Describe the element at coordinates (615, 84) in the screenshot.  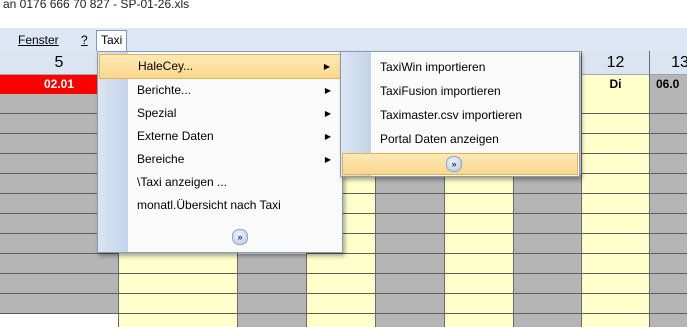
I see `date-cell-col12: Di` at that location.